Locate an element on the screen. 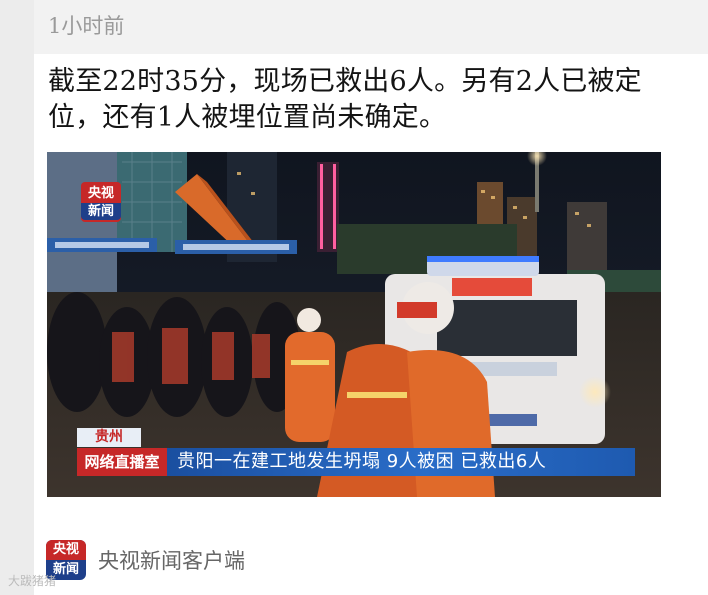 This screenshot has height=595, width=708. cctv-logo-bottom-text: 新闻 is located at coordinates (101, 211).